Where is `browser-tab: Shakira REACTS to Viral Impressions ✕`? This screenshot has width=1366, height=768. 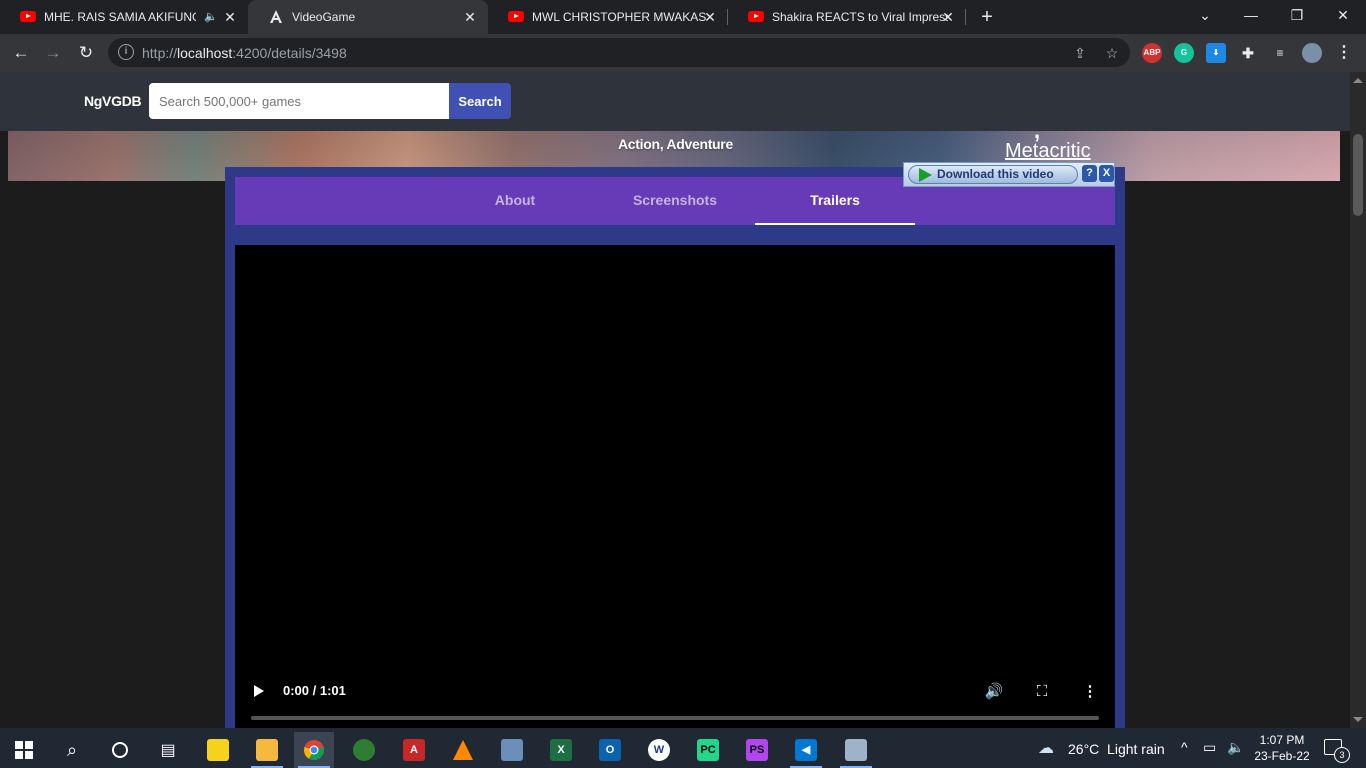
browser-tab: Shakira REACTS to Viral Impressions ✕ is located at coordinates (847, 17).